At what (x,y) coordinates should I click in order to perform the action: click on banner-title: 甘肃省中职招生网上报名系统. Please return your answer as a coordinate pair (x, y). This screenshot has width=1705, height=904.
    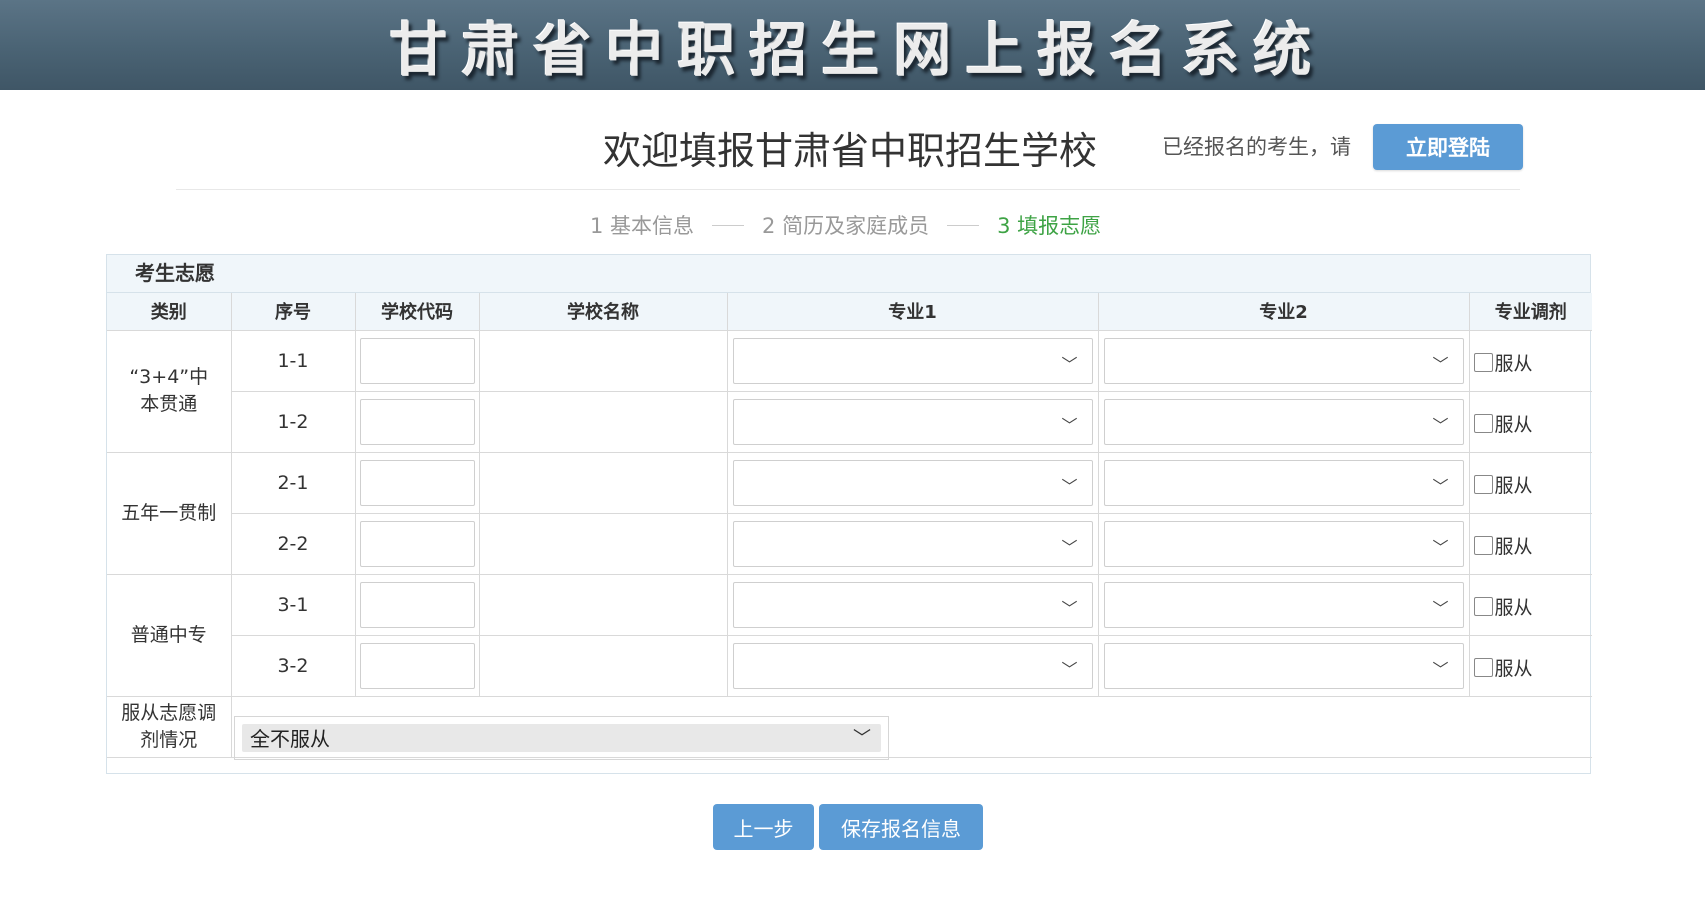
    Looking at the image, I should click on (857, 50).